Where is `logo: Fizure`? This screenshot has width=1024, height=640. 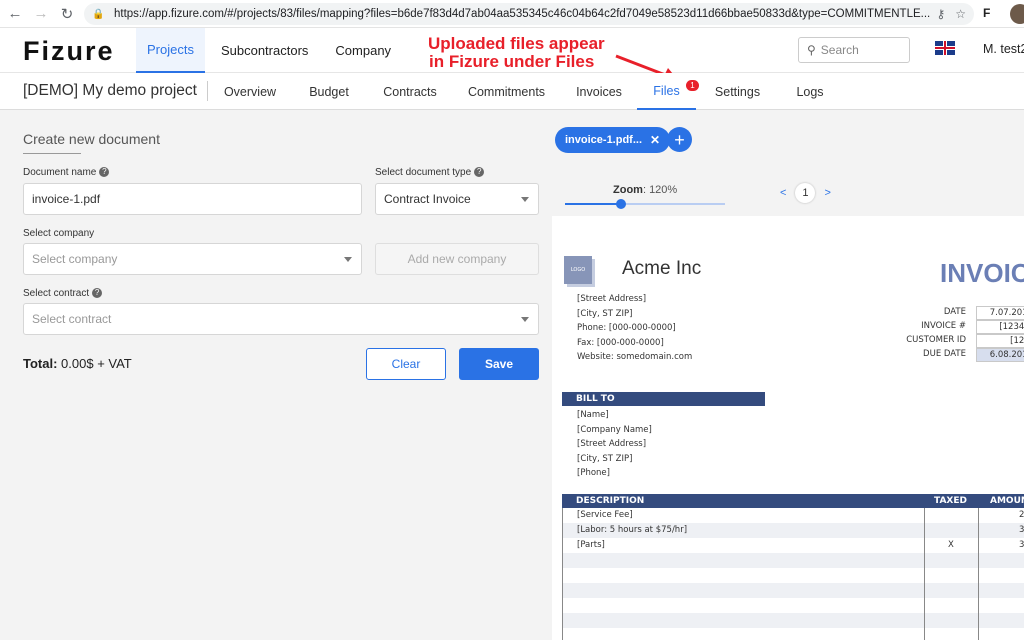 logo: Fizure is located at coordinates (69, 51).